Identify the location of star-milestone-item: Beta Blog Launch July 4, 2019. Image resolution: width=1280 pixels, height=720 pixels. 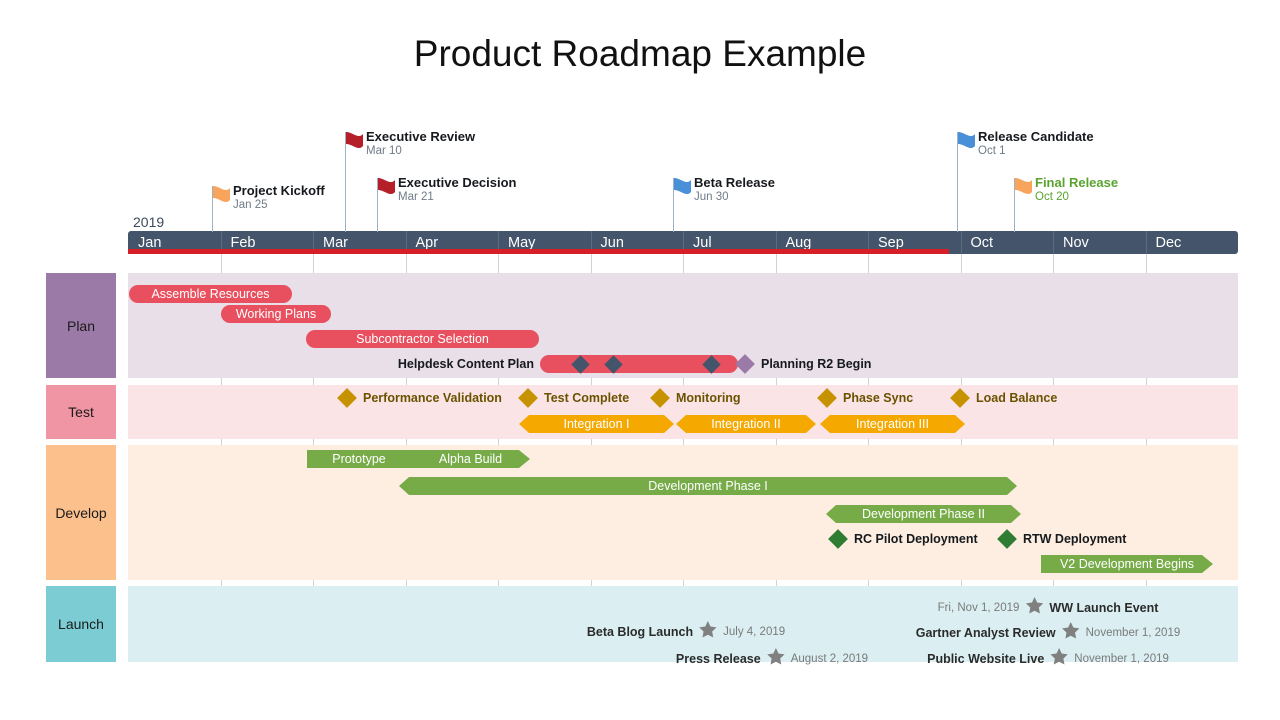
(686, 632).